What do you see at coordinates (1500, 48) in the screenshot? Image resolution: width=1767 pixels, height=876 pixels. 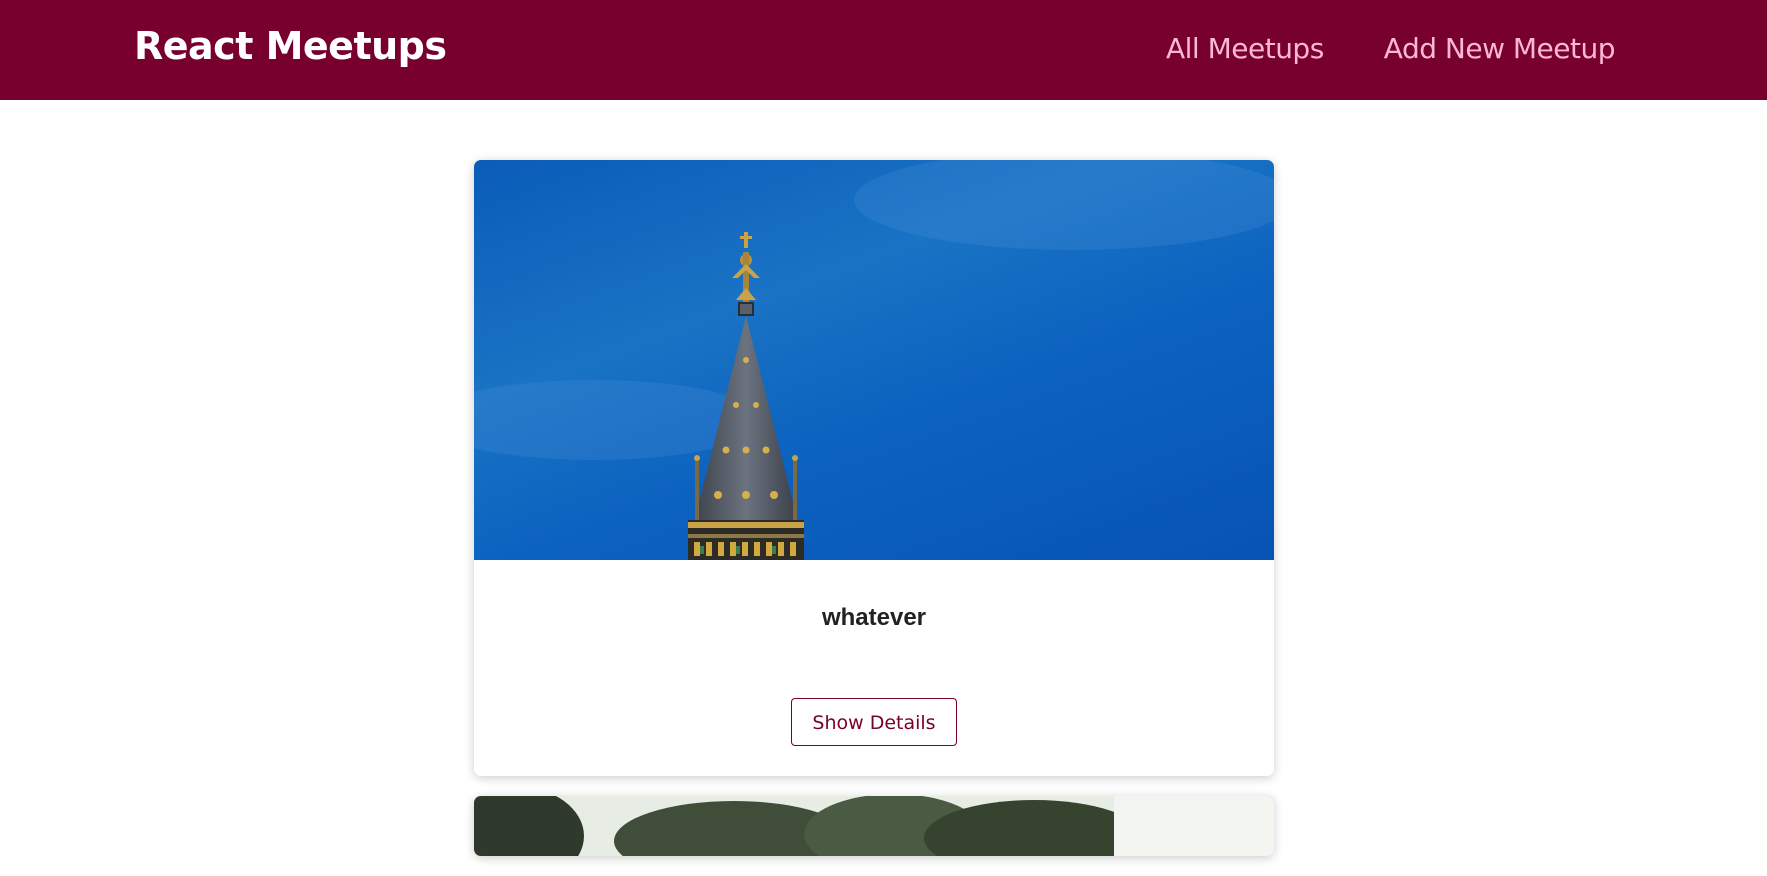 I see `nav-link-add-new-meetup: Add New Meetup` at bounding box center [1500, 48].